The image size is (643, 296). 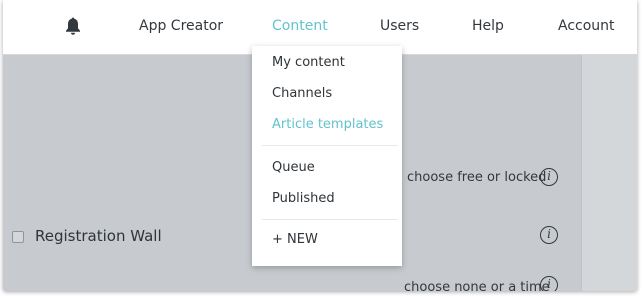 What do you see at coordinates (18, 237) in the screenshot?
I see `registration-wall-checkbox` at bounding box center [18, 237].